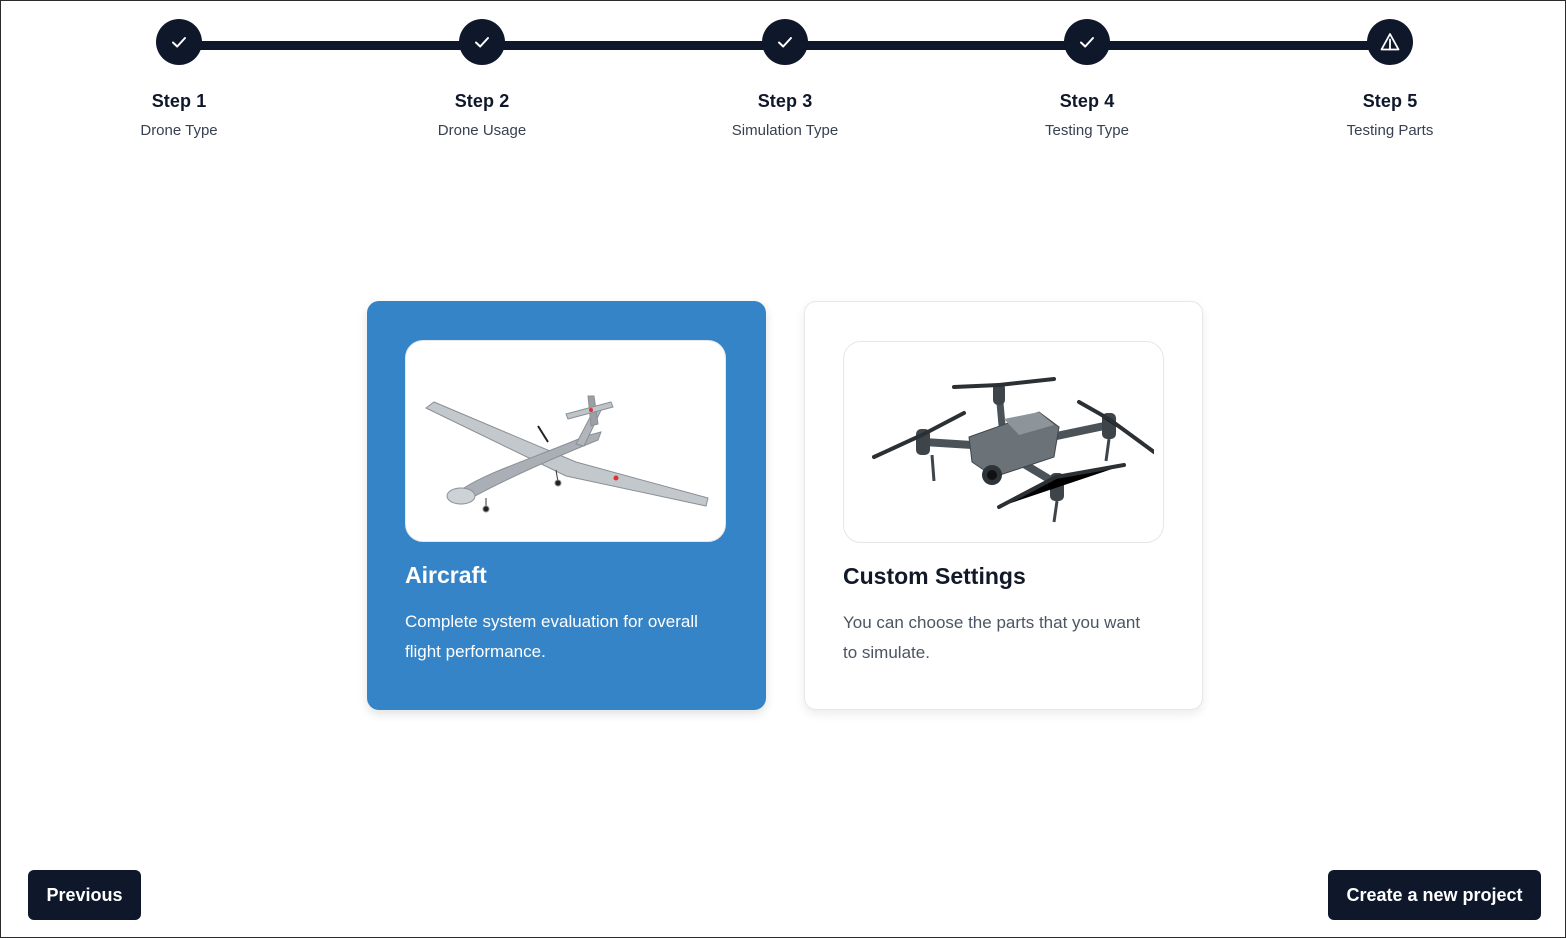 The width and height of the screenshot is (1566, 938). I want to click on step-subtitle: Testing Parts, so click(1390, 130).